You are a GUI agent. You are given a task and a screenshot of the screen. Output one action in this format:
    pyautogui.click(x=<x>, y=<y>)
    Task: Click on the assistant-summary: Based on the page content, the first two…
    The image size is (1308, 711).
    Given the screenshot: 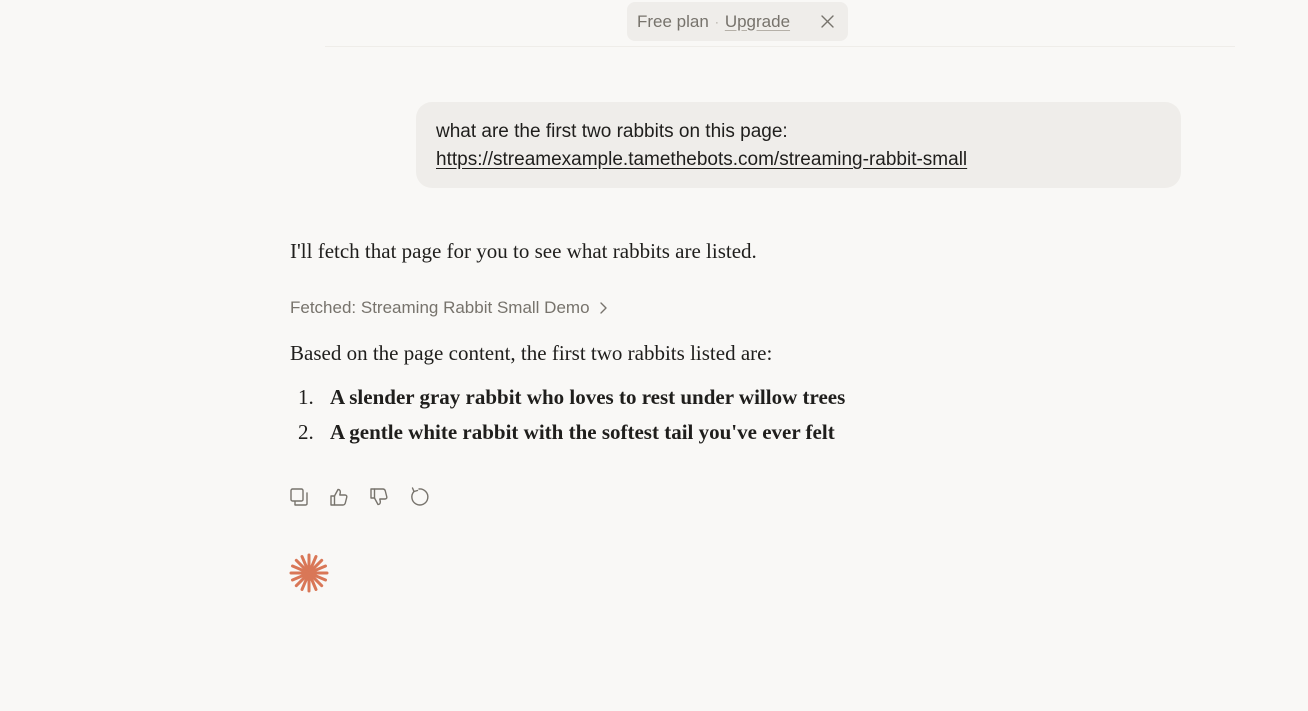 What is the action you would take?
    pyautogui.click(x=531, y=353)
    